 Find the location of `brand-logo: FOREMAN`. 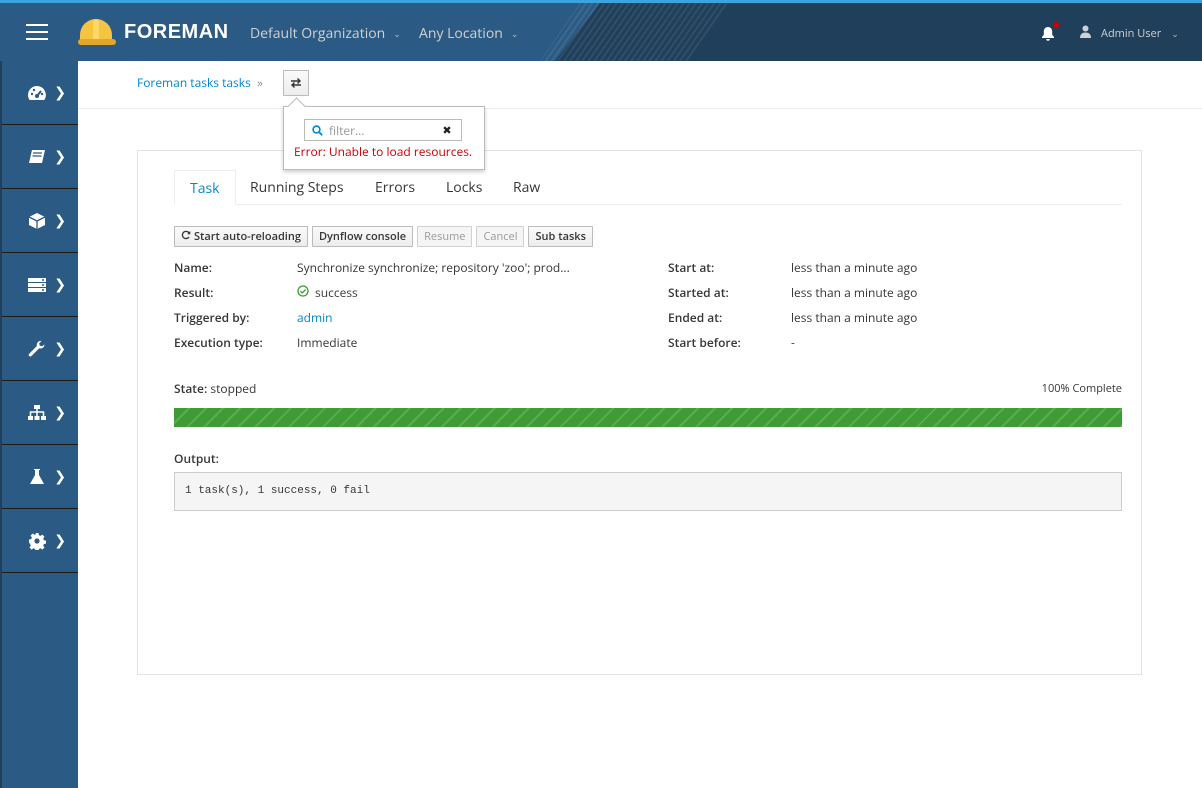

brand-logo: FOREMAN is located at coordinates (153, 32).